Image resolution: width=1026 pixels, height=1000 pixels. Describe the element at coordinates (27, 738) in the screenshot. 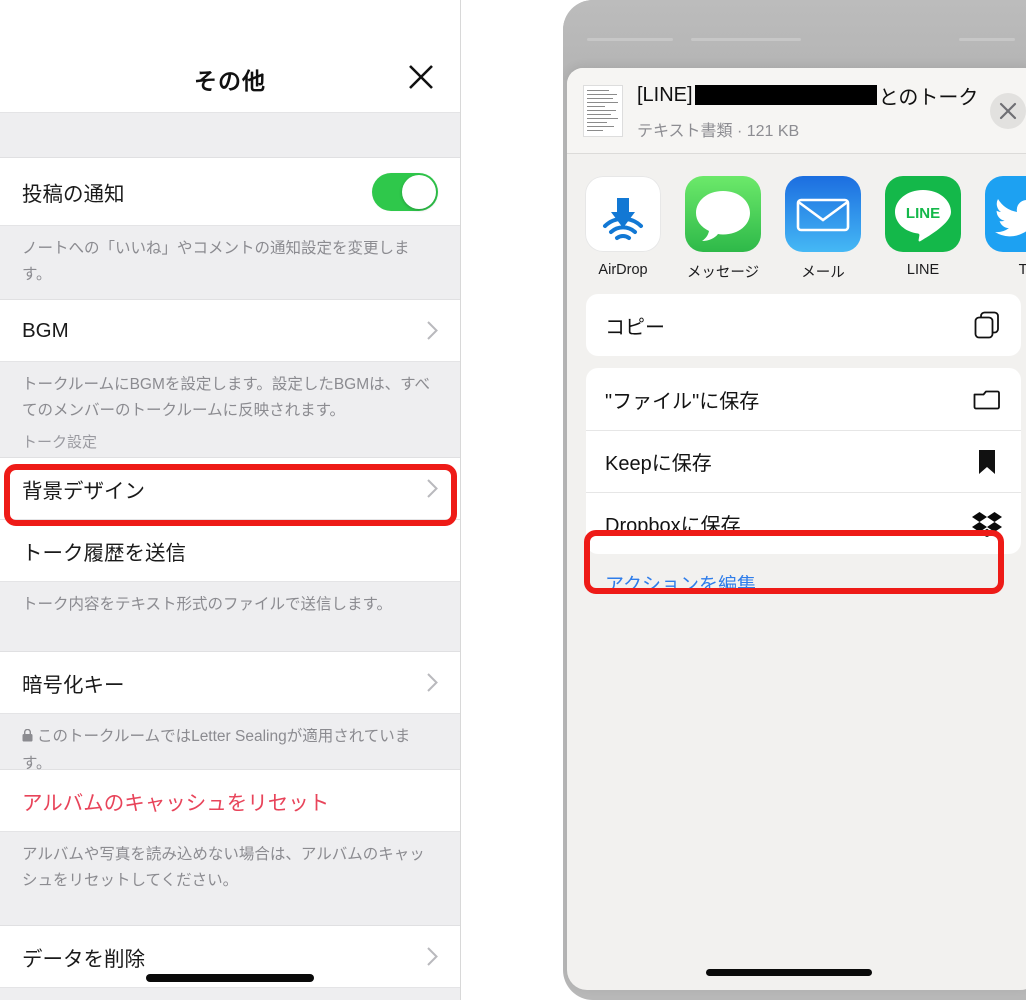

I see `lock-icon` at that location.